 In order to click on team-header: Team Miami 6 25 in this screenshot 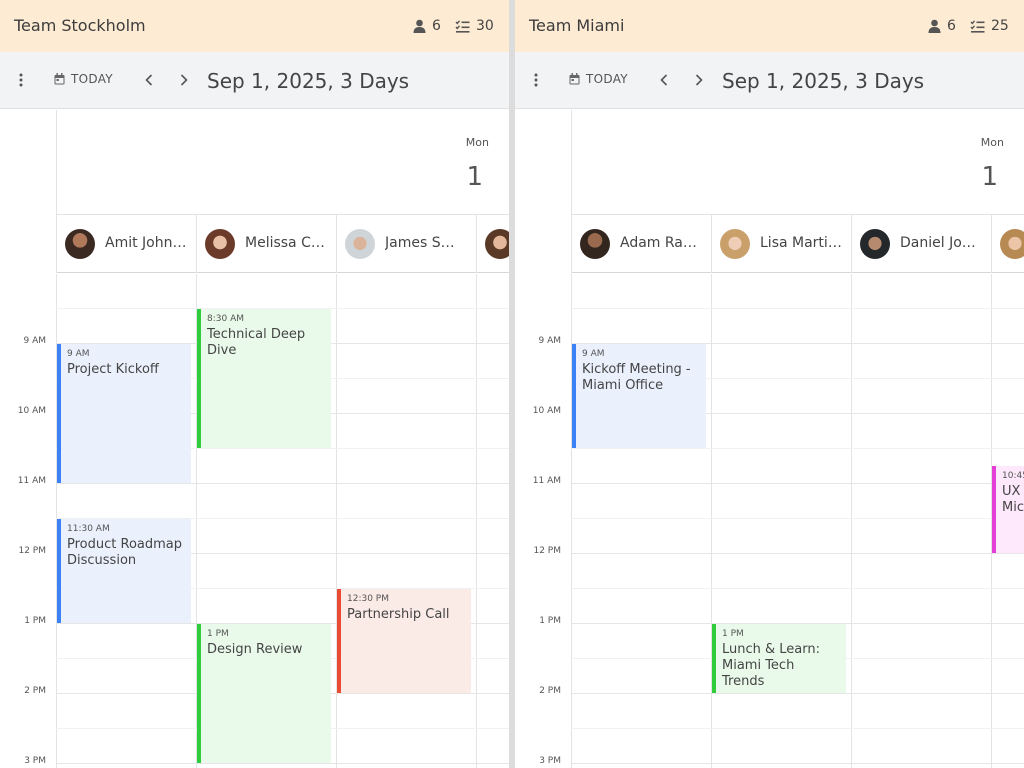, I will do `click(769, 26)`.